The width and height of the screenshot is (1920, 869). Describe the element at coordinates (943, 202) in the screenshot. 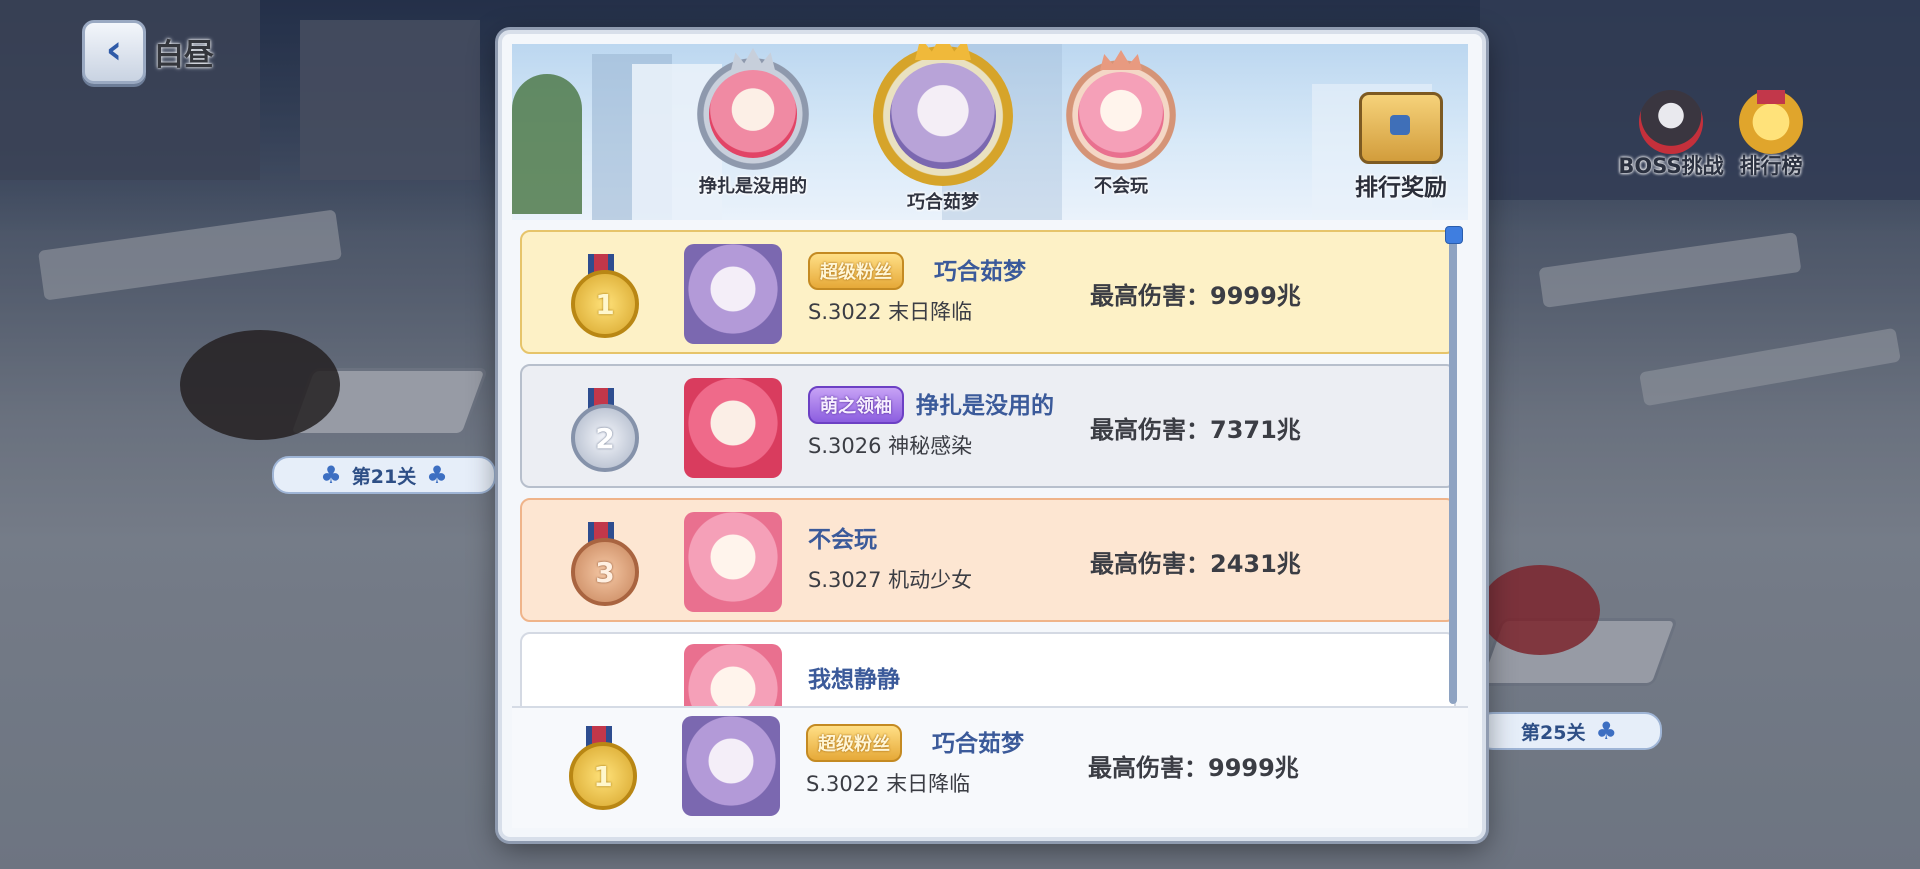

I see `podium-first-name: 巧合茹梦` at that location.